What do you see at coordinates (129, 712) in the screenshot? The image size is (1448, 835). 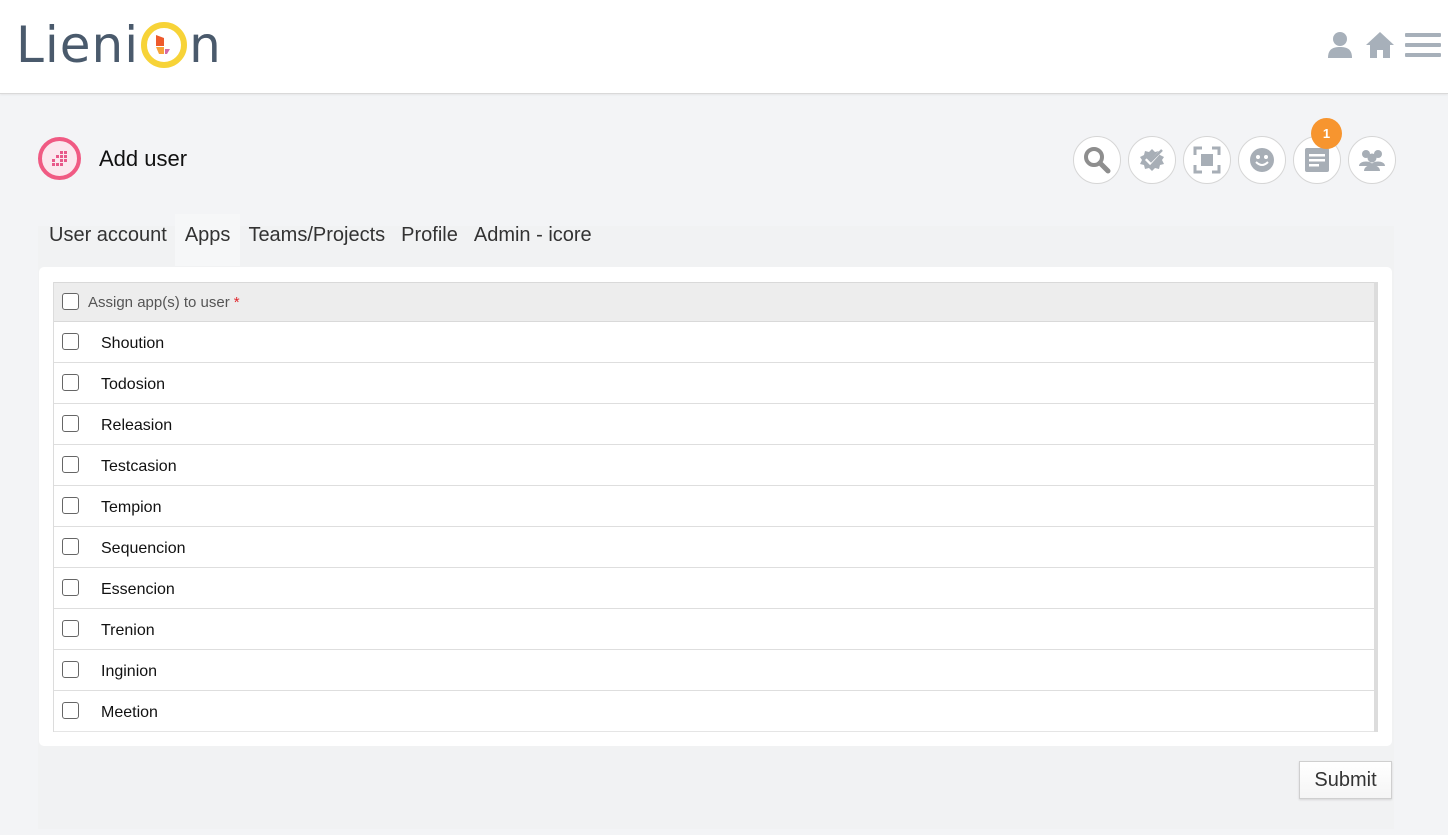 I see `app-label: Meetion` at bounding box center [129, 712].